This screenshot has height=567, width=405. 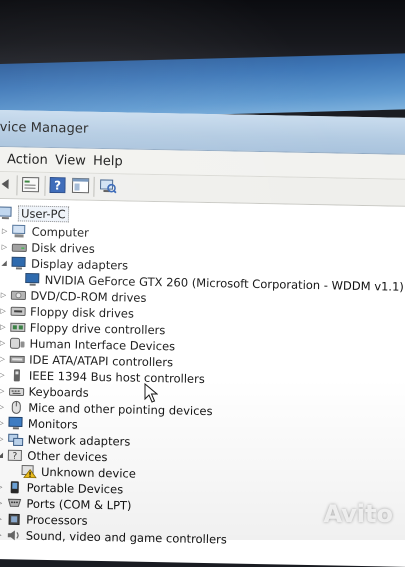 I want to click on portable-device-icon, so click(x=15, y=487).